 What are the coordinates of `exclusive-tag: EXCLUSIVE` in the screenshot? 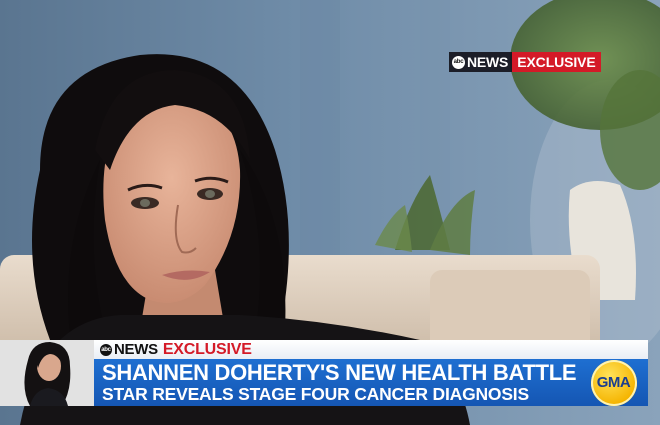 It's located at (207, 349).